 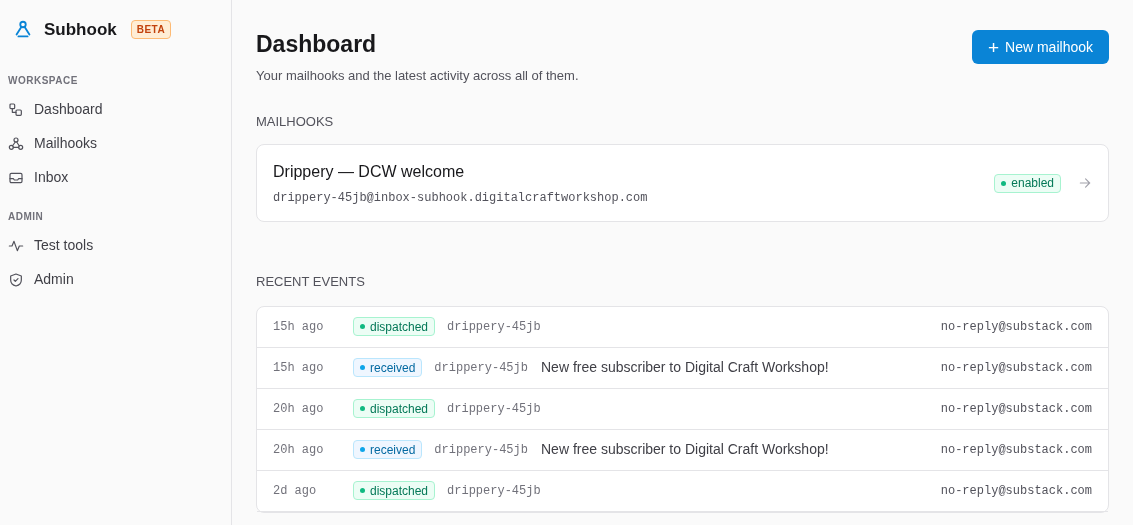 I want to click on new-mailhook-button: + New mailhook, so click(x=1040, y=47).